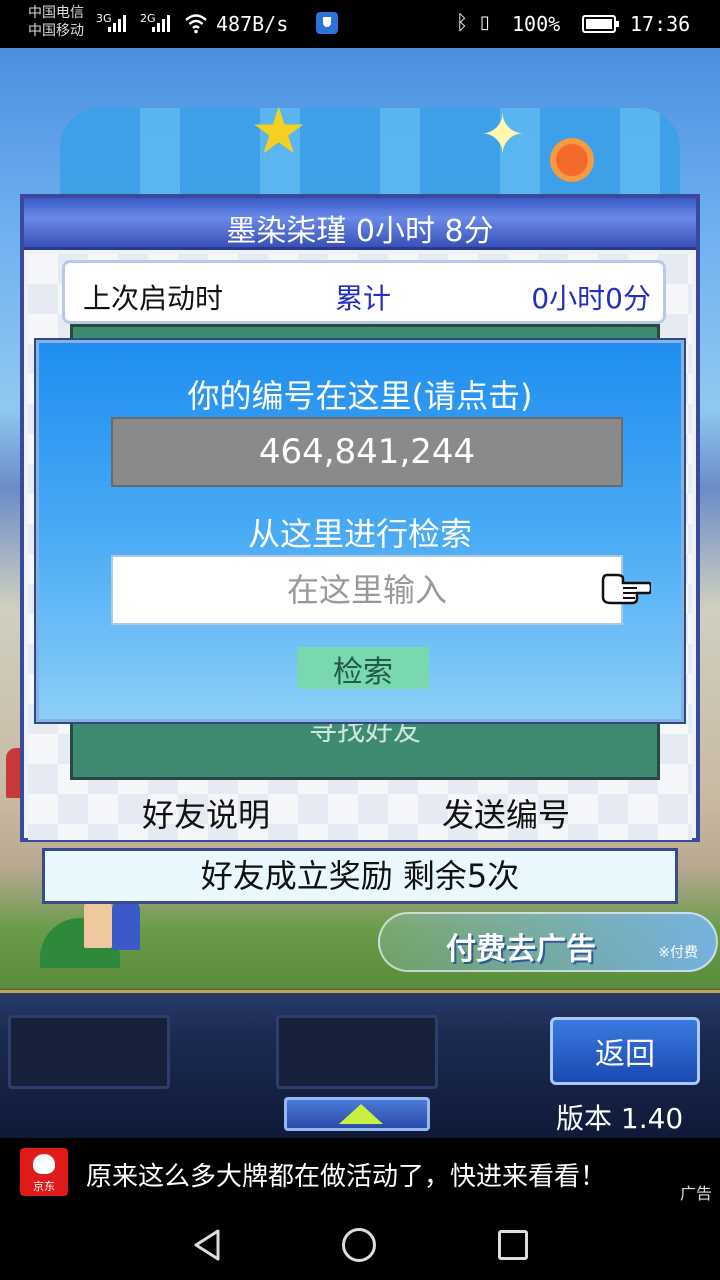 Image resolution: width=720 pixels, height=1280 pixels. Describe the element at coordinates (360, 396) in the screenshot. I see `popup-title: 你的编号在这里(请点击)` at that location.